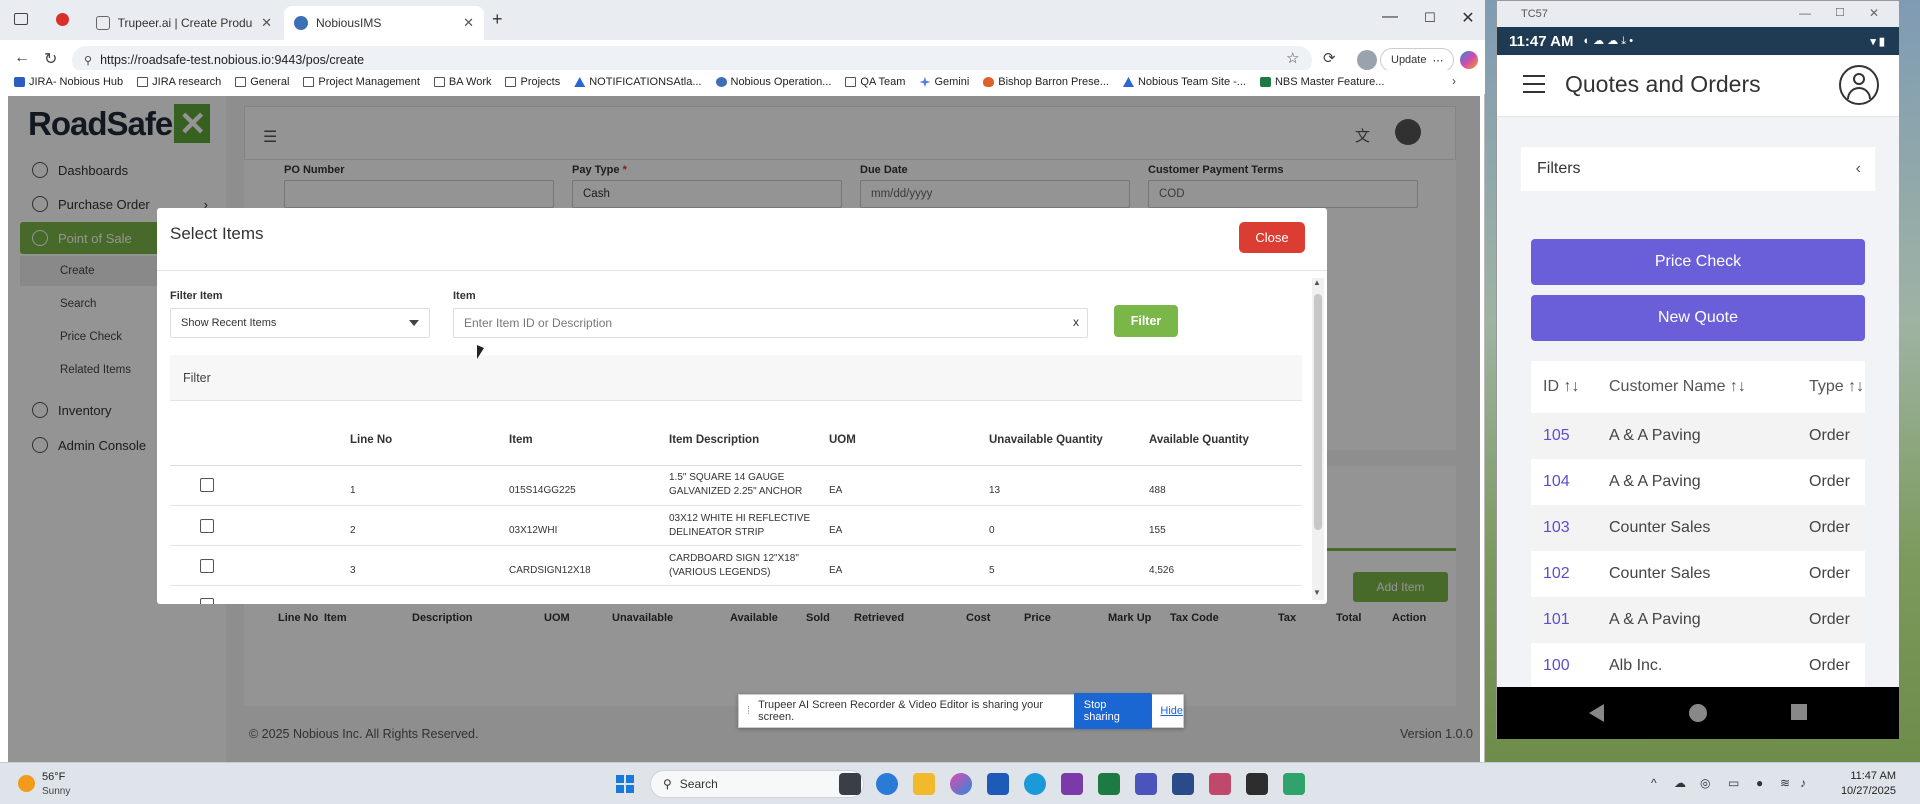 The height and width of the screenshot is (804, 1920). What do you see at coordinates (1698, 482) in the screenshot?
I see `table-row: 104 A & A Paving Order` at bounding box center [1698, 482].